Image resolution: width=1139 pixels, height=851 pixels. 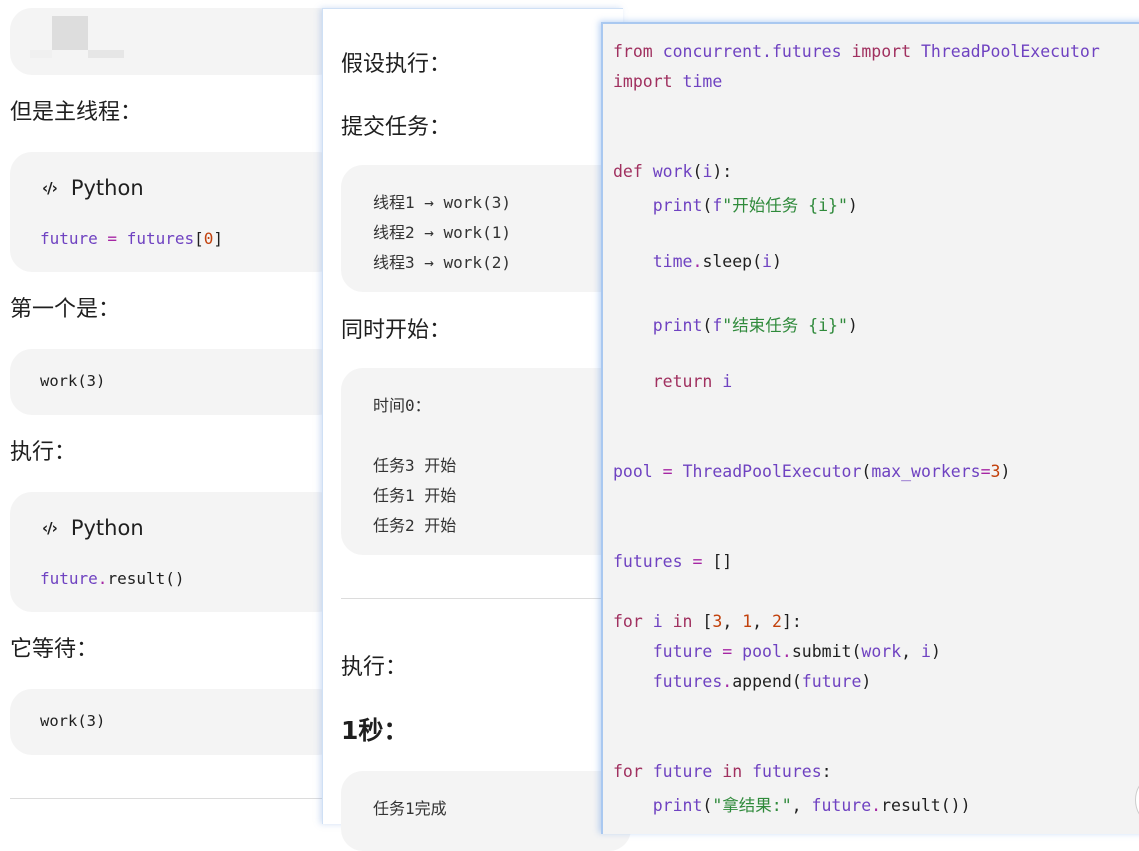 What do you see at coordinates (796, 651) in the screenshot?
I see `code-line: future = pool.submit(work, i)` at bounding box center [796, 651].